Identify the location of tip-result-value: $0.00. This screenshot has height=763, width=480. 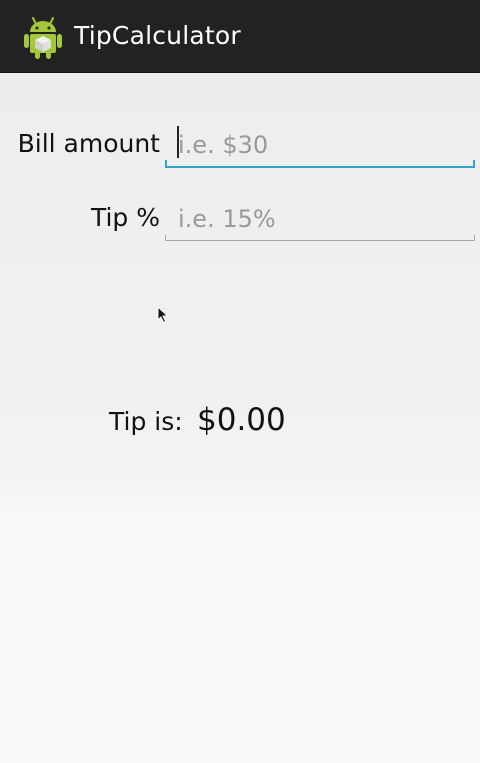
(241, 420).